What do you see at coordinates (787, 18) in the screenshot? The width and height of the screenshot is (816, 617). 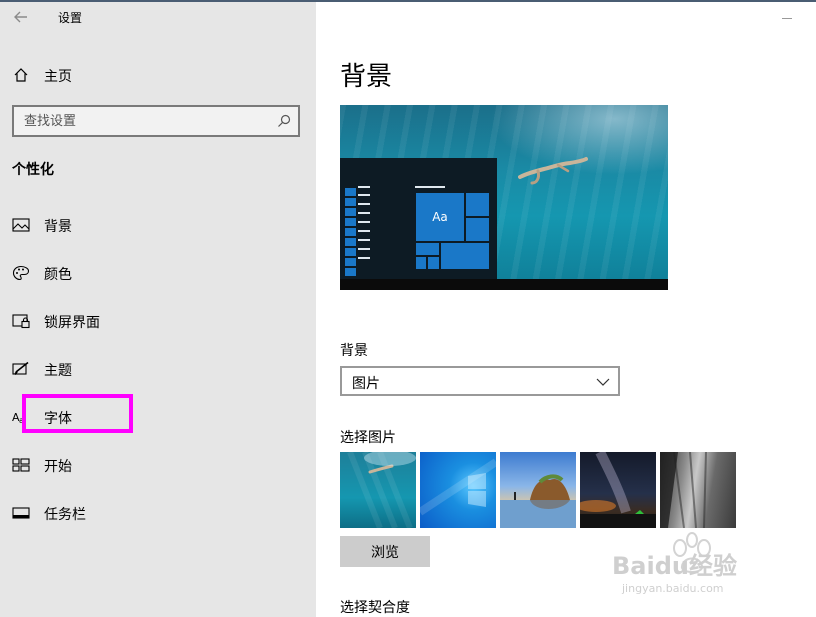 I see `minimize-button` at bounding box center [787, 18].